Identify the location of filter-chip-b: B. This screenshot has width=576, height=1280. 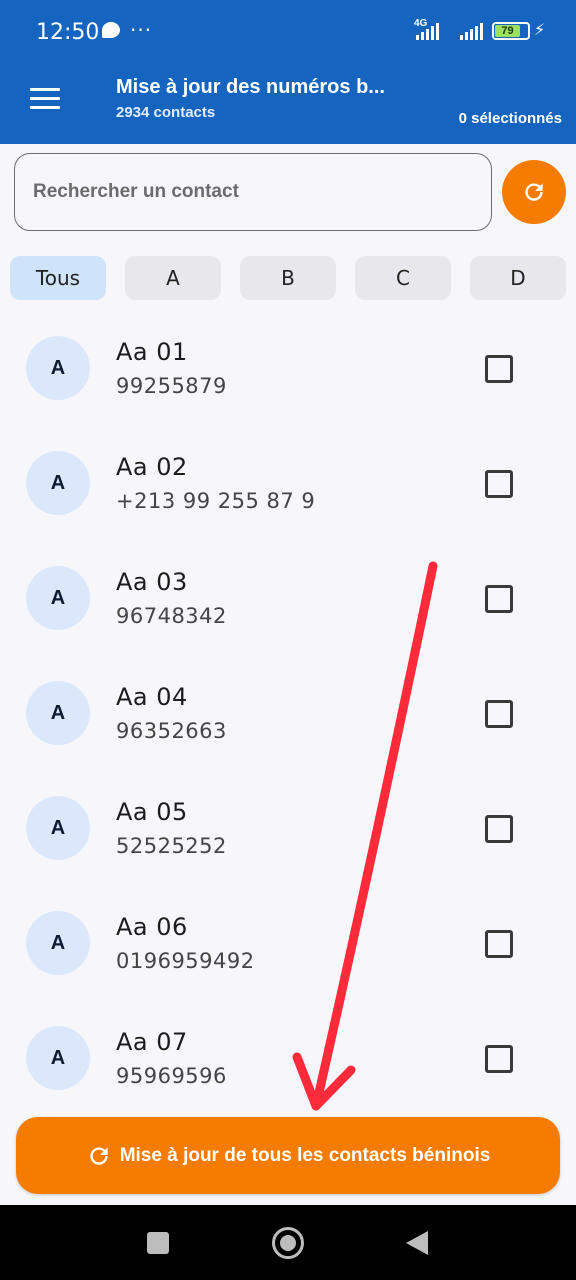
(288, 278).